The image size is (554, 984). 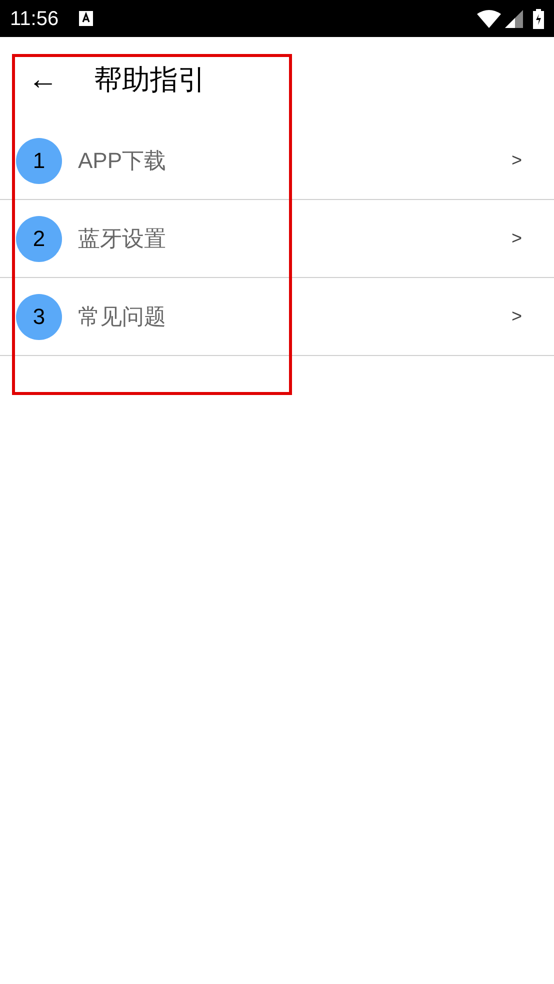 I want to click on help-list-item: 3 常见问题 >, so click(x=277, y=317).